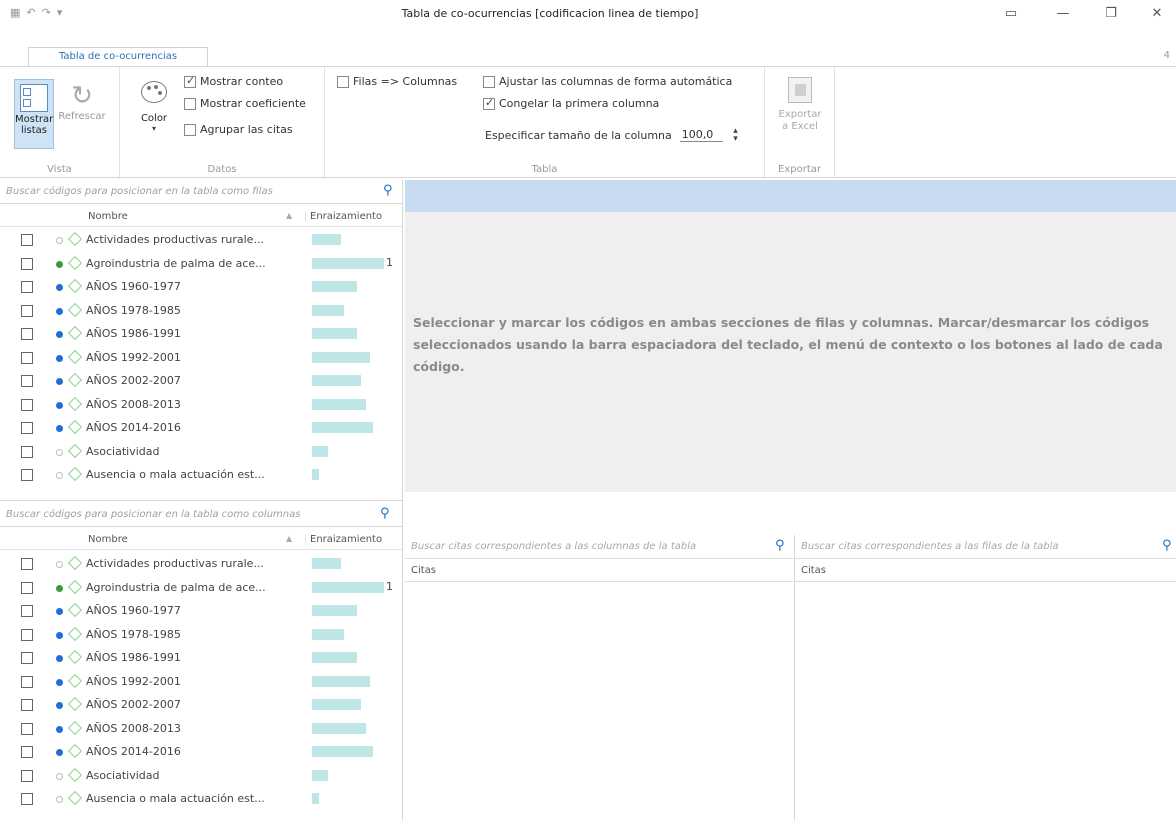  What do you see at coordinates (82, 114) in the screenshot?
I see `refresh-button: ↻ Refrescar` at bounding box center [82, 114].